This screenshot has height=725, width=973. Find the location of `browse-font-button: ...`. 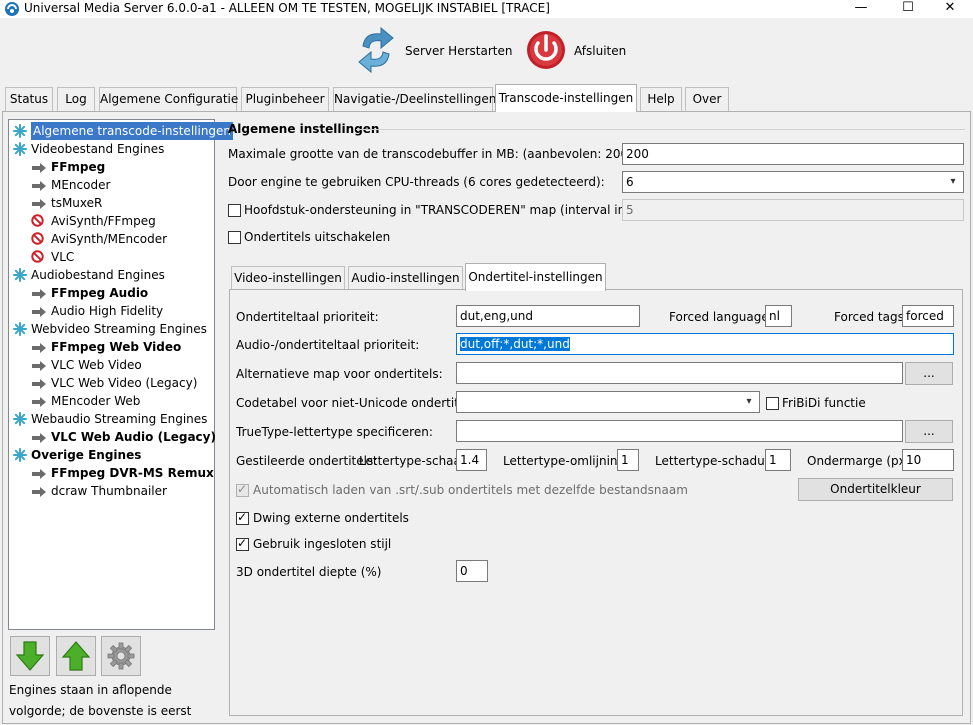

browse-font-button: ... is located at coordinates (929, 431).